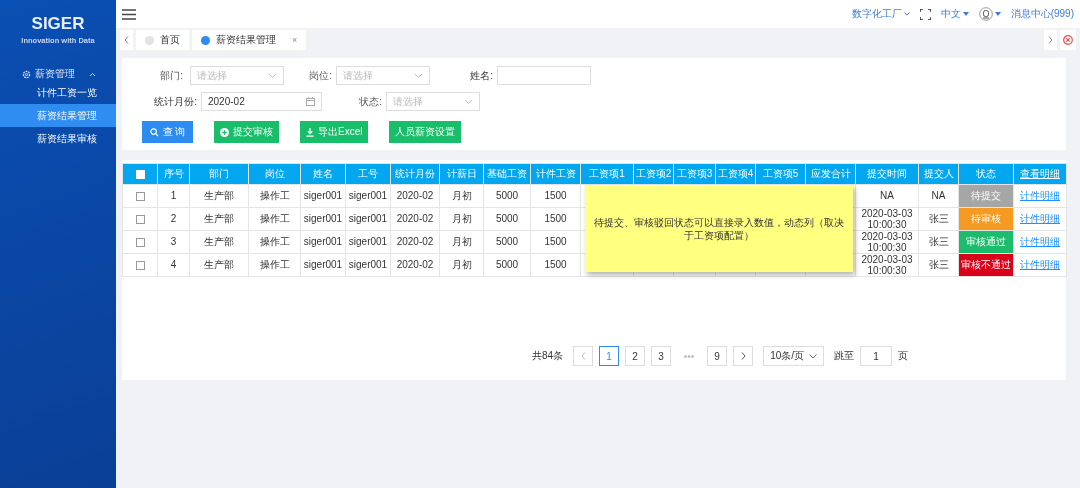 The width and height of the screenshot is (1080, 488). I want to click on table-cell: 5000, so click(507, 195).